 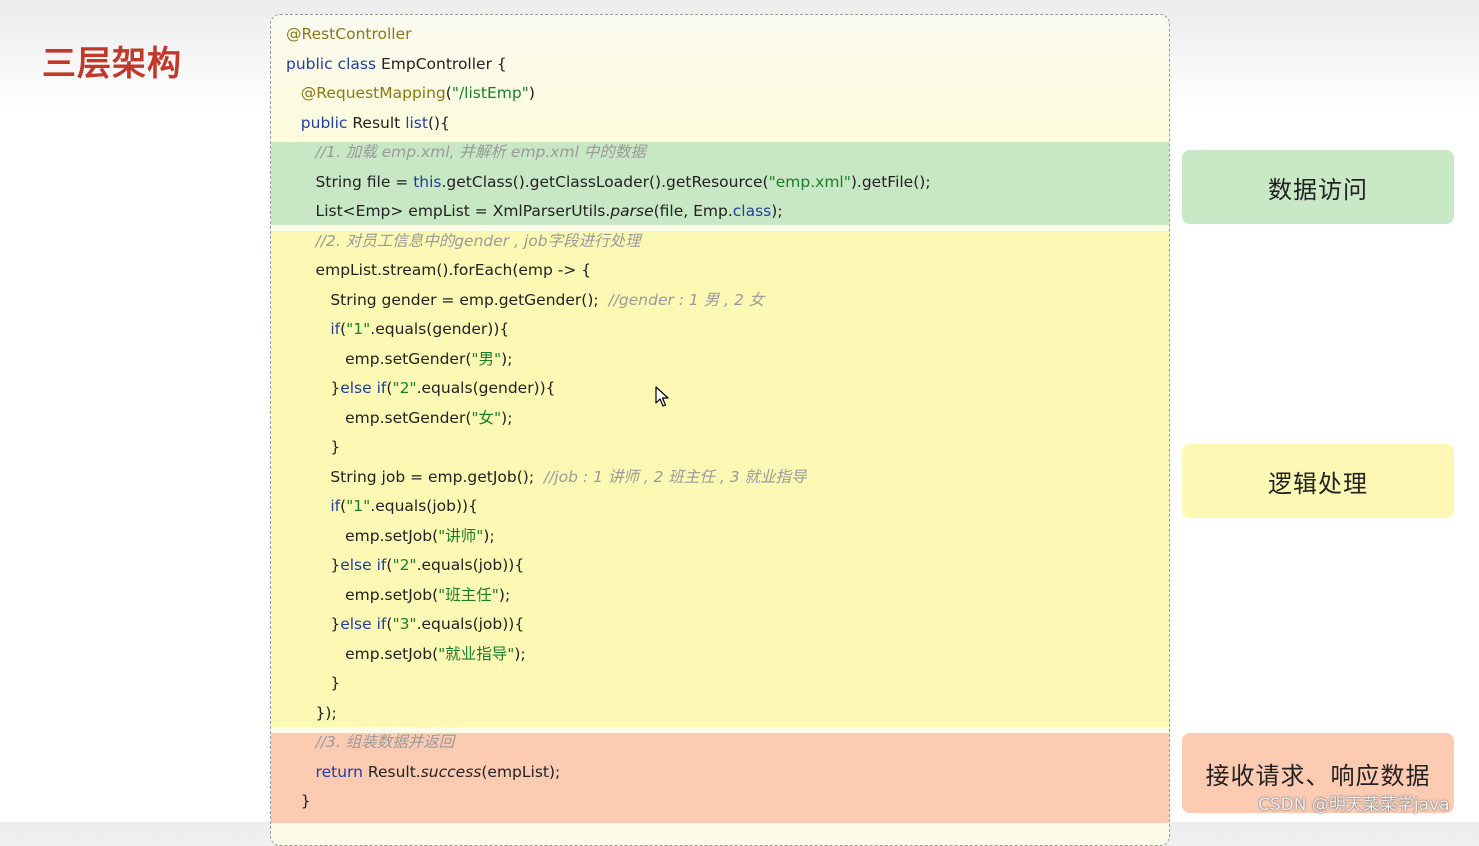 I want to click on code-line: emp.setGender("男");, so click(x=399, y=359).